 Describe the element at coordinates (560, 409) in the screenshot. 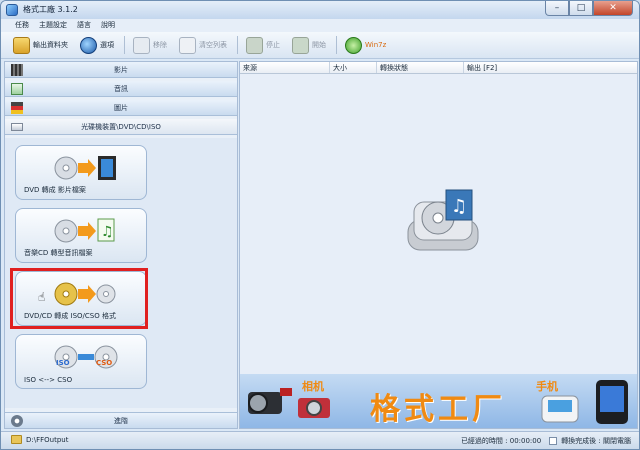

I see `phone-icon` at that location.